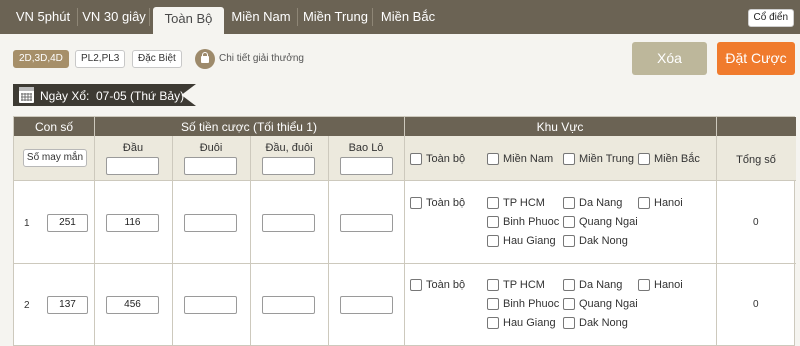 The image size is (800, 346). Describe the element at coordinates (27, 223) in the screenshot. I see `row-index: 1` at that location.